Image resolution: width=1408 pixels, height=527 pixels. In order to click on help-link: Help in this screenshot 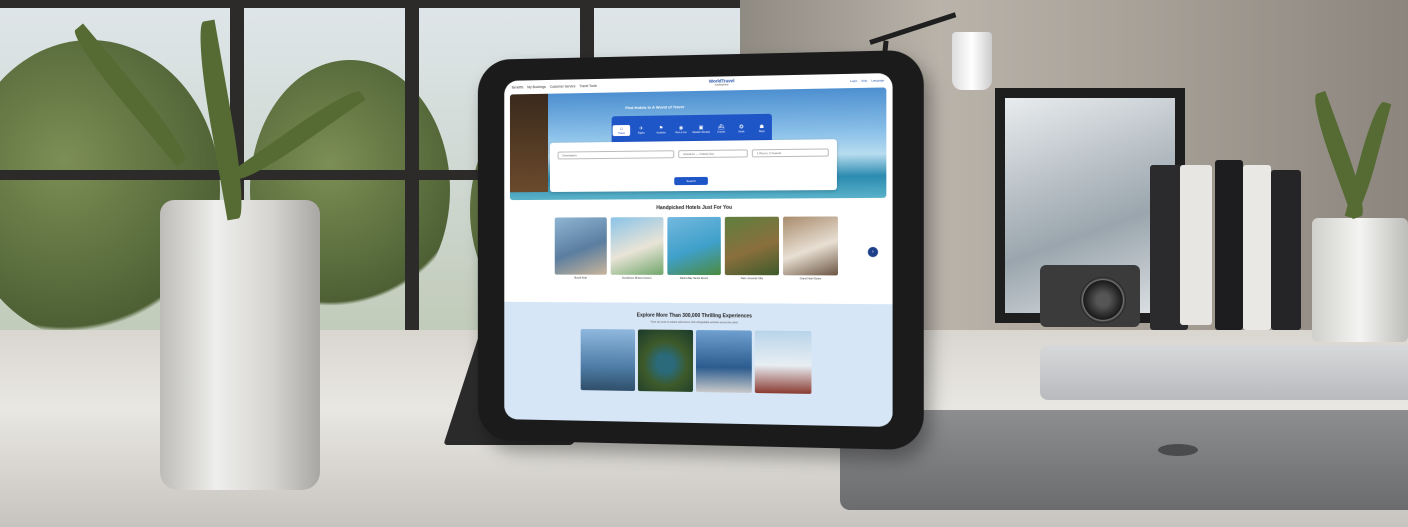, I will do `click(864, 81)`.